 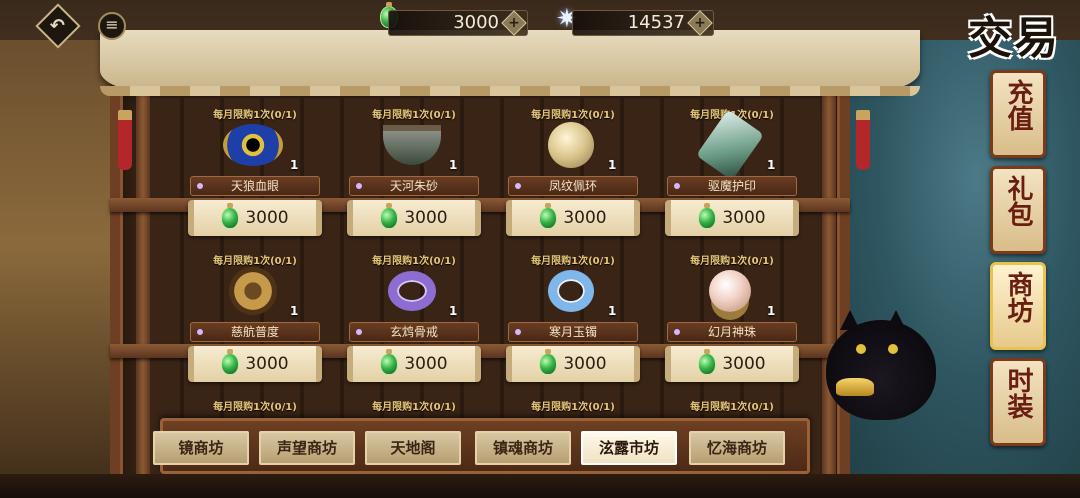 I want to click on item-name: 寒月玉镯, so click(x=573, y=332).